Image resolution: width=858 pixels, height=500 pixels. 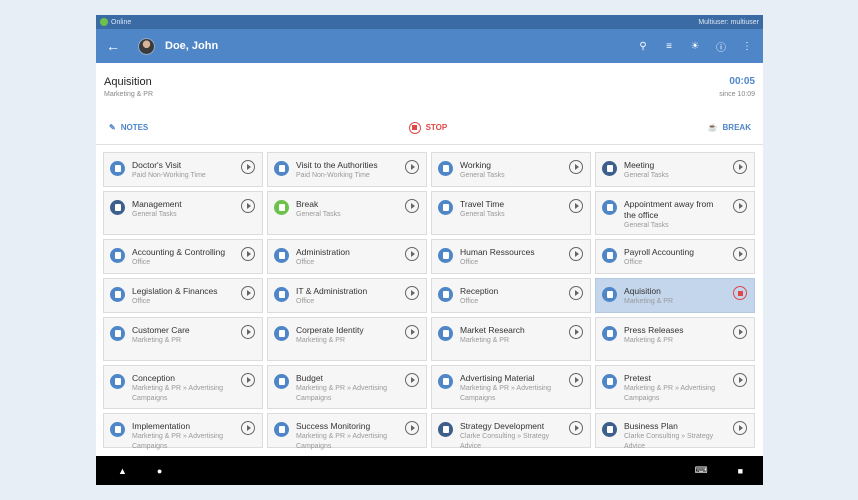 I want to click on recents-icon: ■, so click(x=740, y=471).